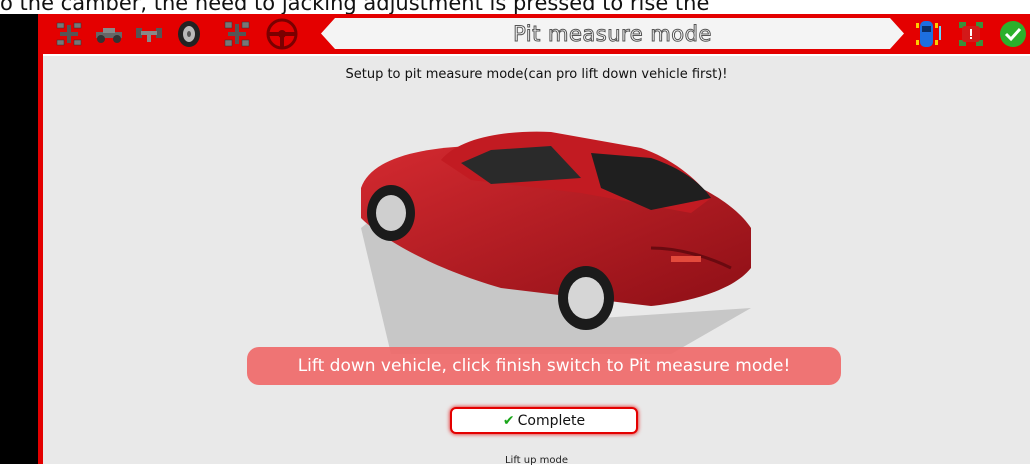  I want to click on vehicle-side-icon, so click(109, 34).